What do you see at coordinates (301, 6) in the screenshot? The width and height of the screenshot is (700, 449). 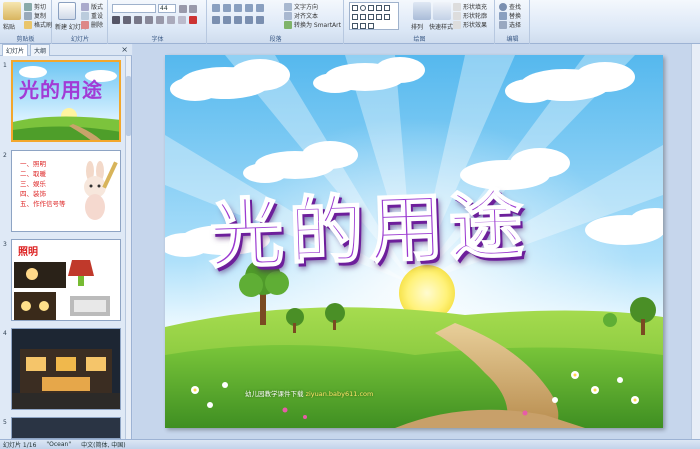 I see `text-direction-button: 文字方向` at bounding box center [301, 6].